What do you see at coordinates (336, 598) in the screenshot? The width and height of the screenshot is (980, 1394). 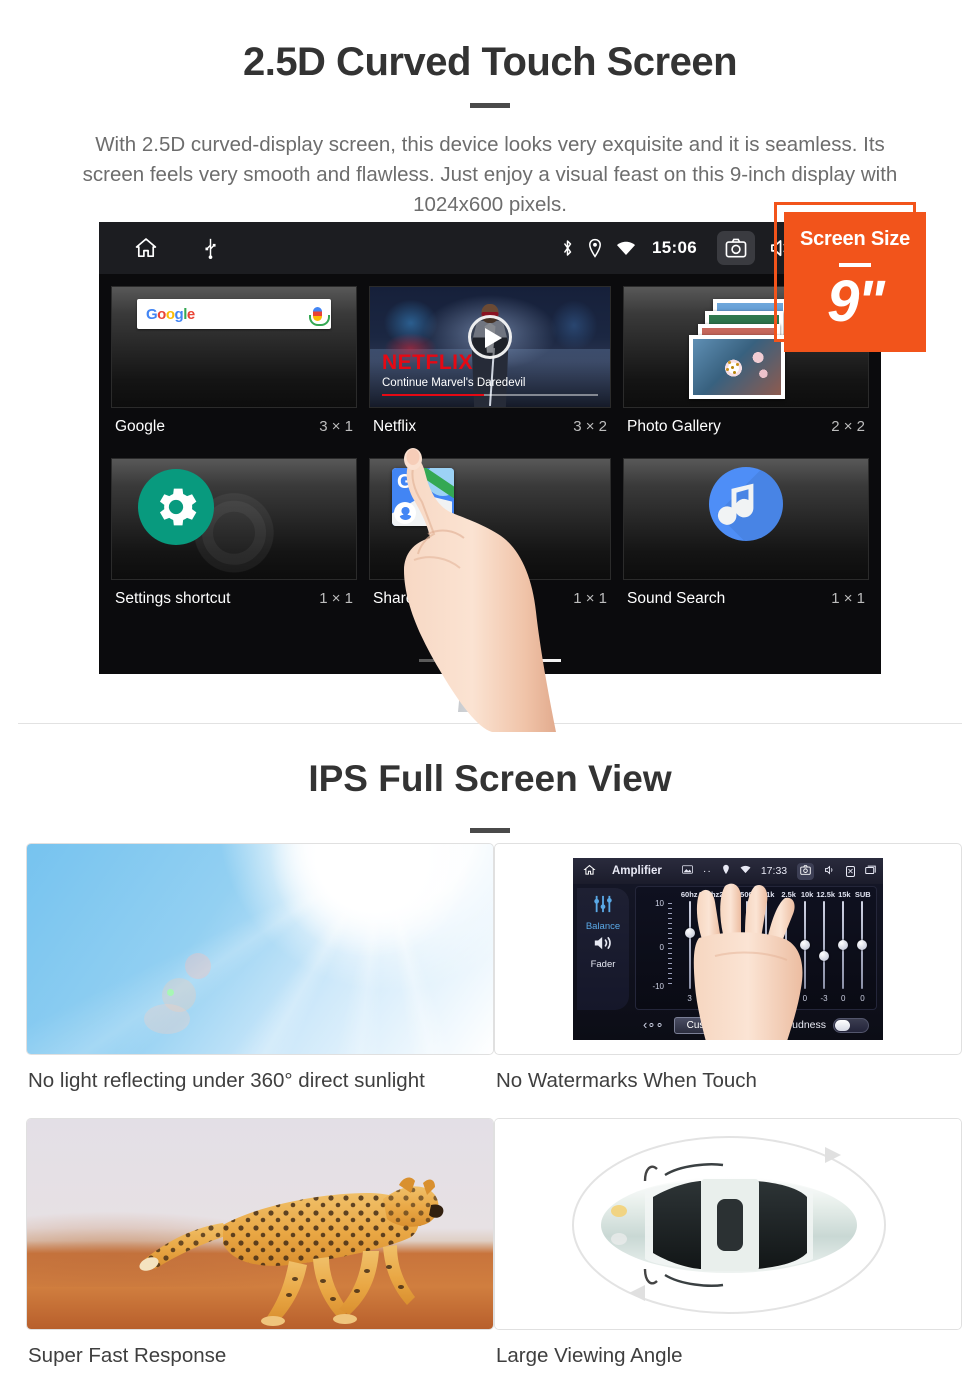 I see `widget-size: 1 × 1` at bounding box center [336, 598].